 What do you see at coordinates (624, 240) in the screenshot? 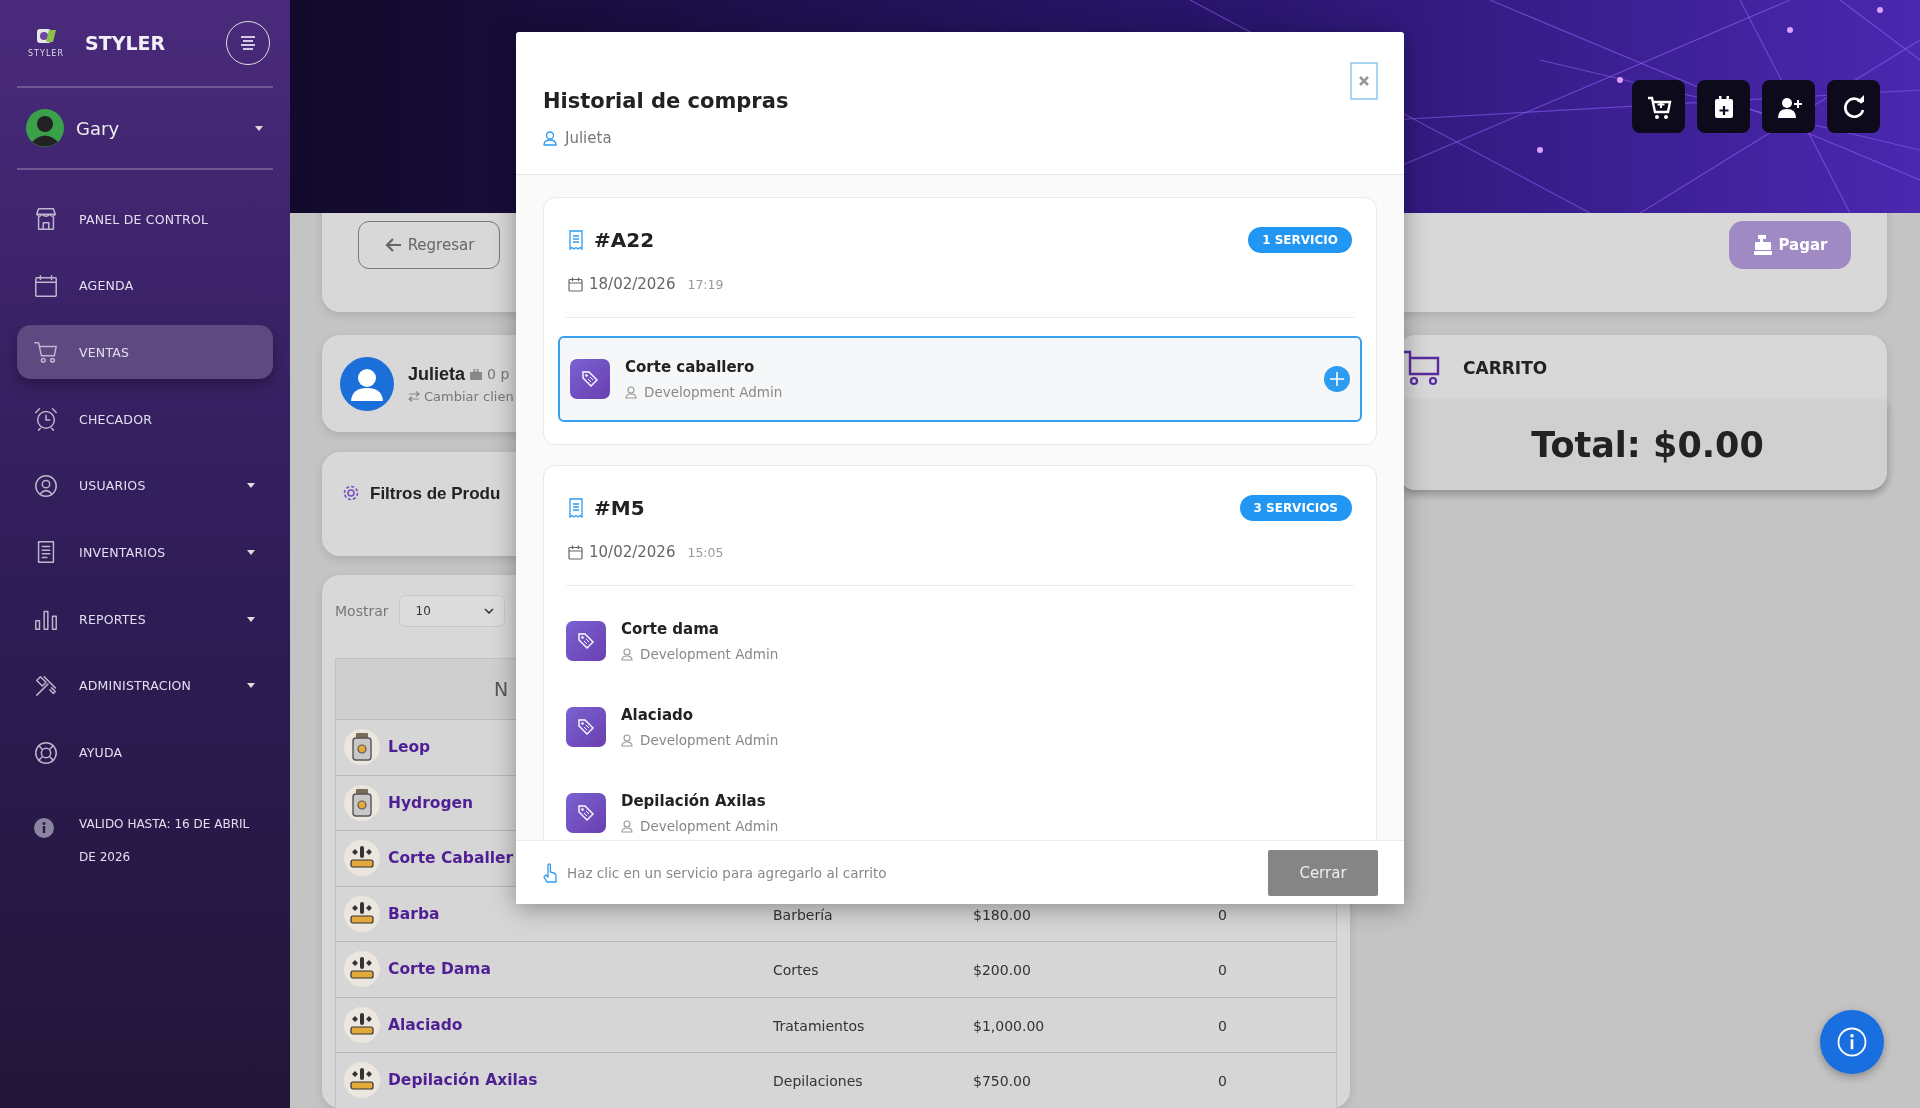
I see `order-number: #A22` at bounding box center [624, 240].